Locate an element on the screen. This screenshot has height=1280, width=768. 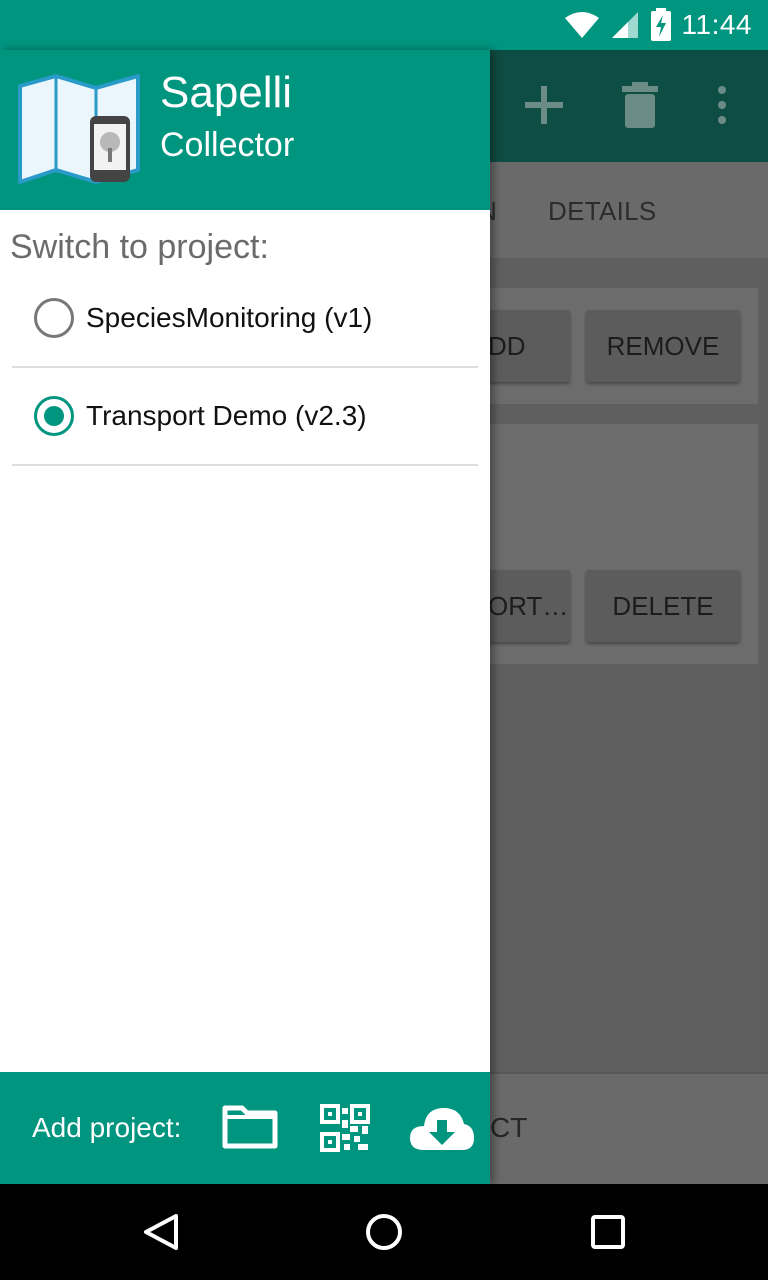
delete-icon is located at coordinates (640, 105).